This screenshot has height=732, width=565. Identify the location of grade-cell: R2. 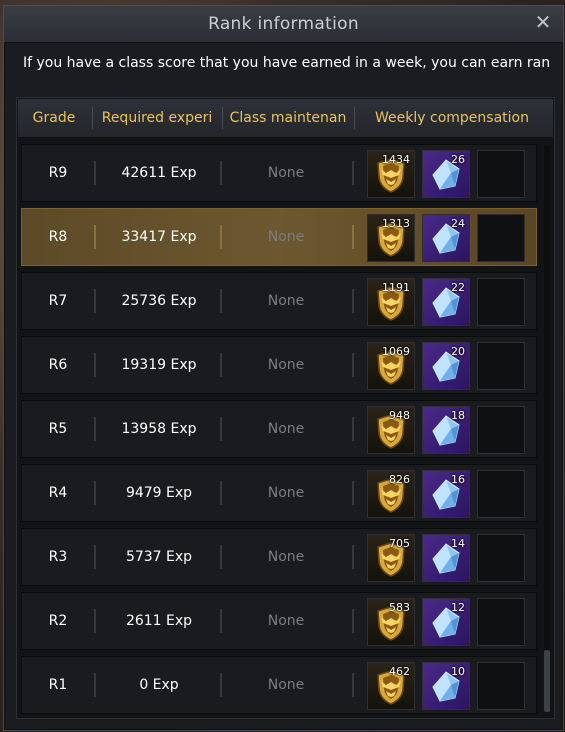
(58, 621).